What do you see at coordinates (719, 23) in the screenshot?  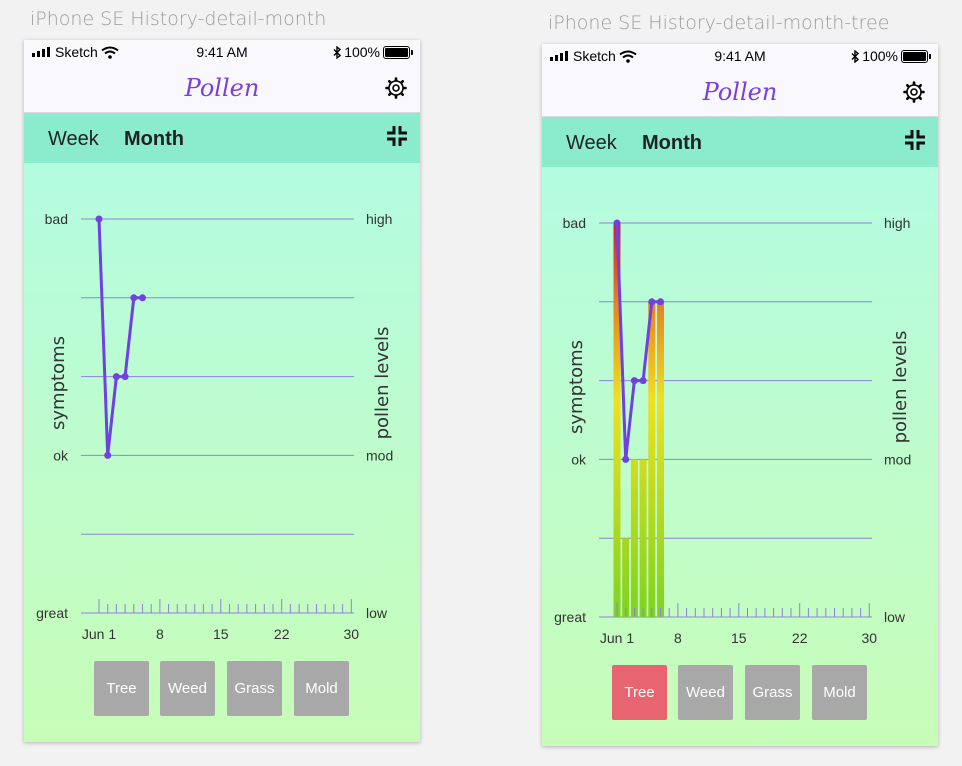 I see `artboard-title: iPhone SE History-detail-month-tree` at bounding box center [719, 23].